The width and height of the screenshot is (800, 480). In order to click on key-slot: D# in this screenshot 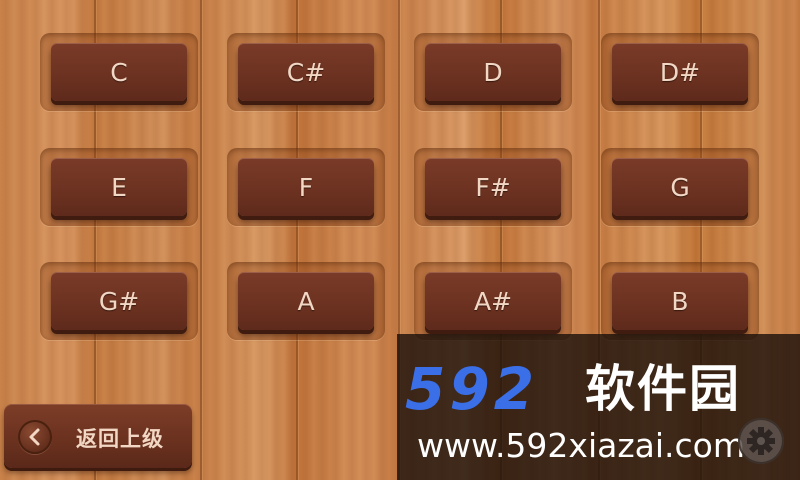, I will do `click(680, 72)`.